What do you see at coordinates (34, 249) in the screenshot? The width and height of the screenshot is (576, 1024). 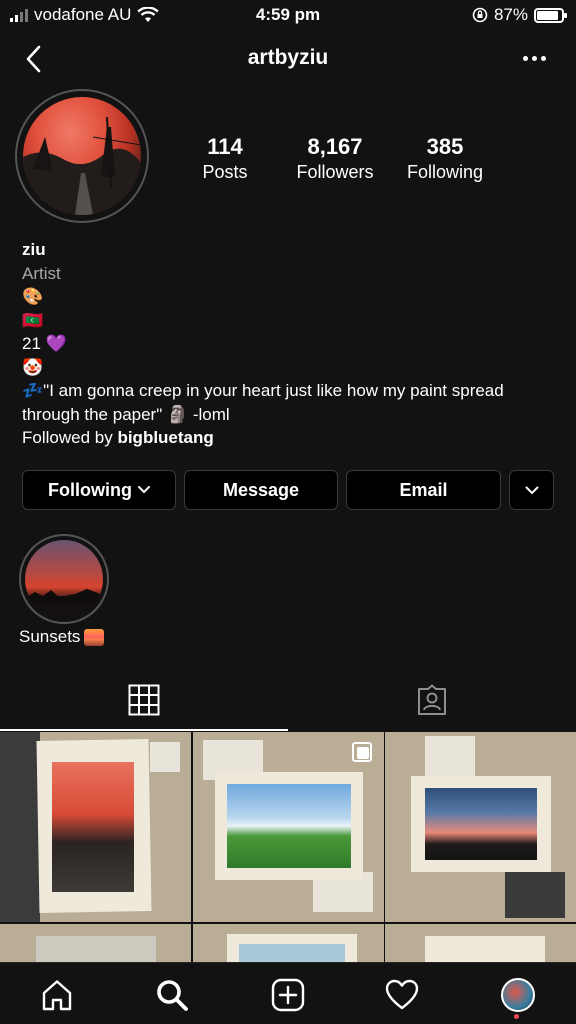 I see `profile-display-name: ziu` at bounding box center [34, 249].